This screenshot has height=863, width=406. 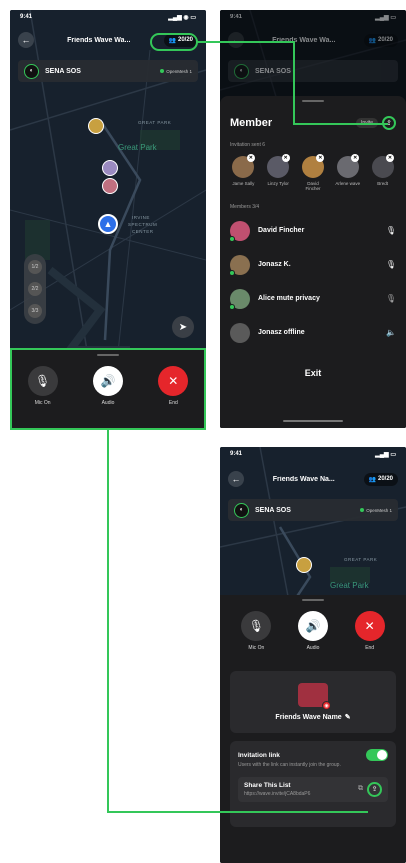 What do you see at coordinates (236, 17) in the screenshot?
I see `status-time: 9:41` at bounding box center [236, 17].